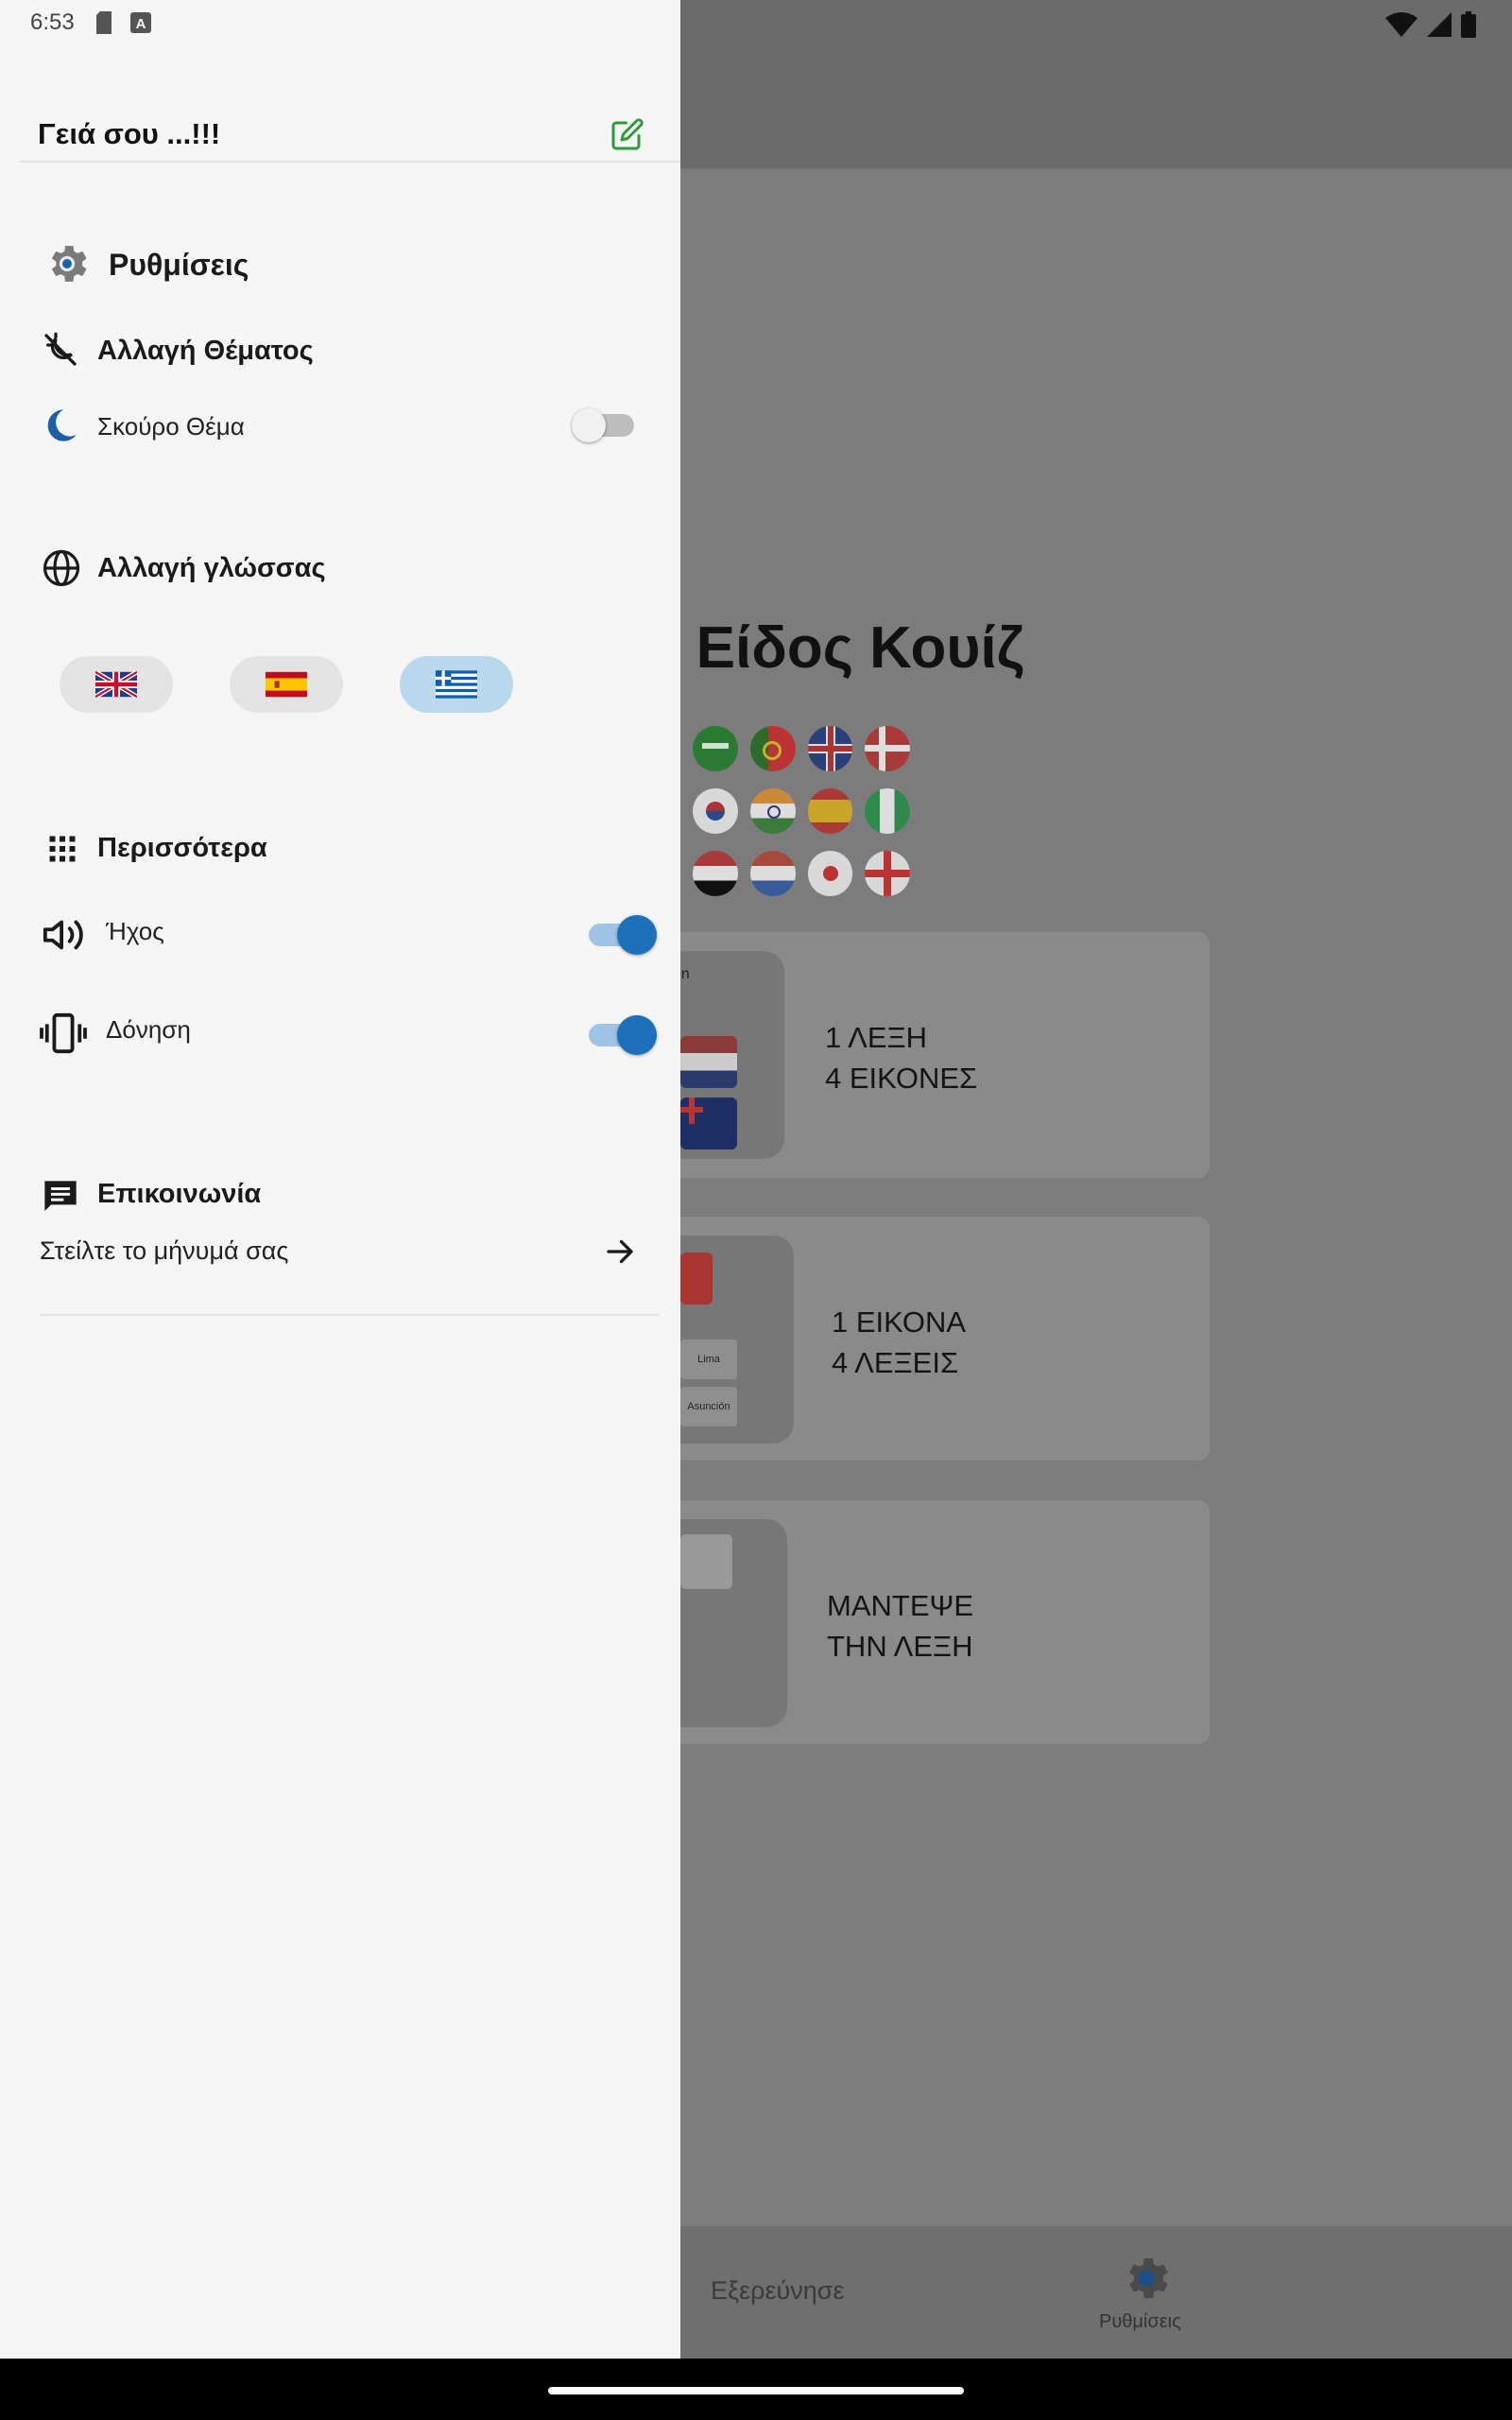  I want to click on quiz-type-title: ε Είδος Κουίζ, so click(838, 648).